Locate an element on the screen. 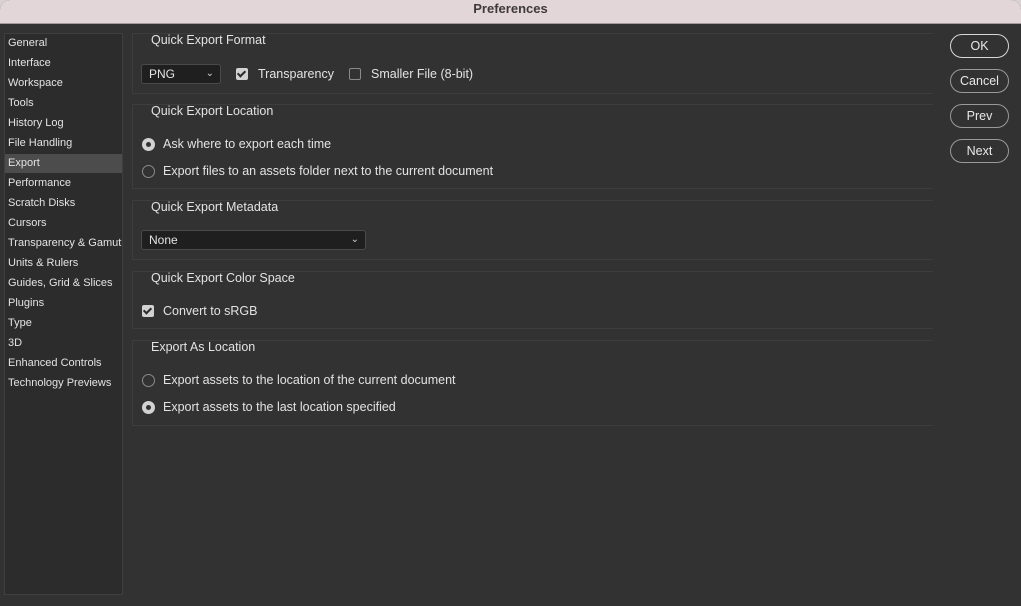 Image resolution: width=1021 pixels, height=606 pixels. ask-each-time-label: Ask where to export each time is located at coordinates (247, 144).